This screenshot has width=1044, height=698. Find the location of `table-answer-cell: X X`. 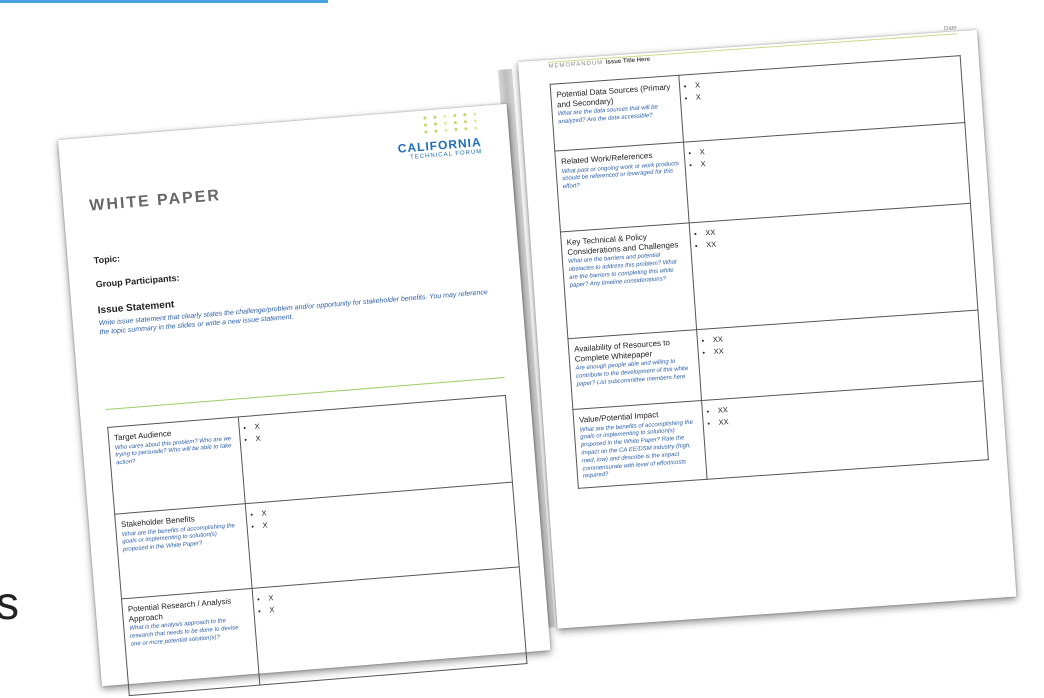

table-answer-cell: X X is located at coordinates (390, 626).